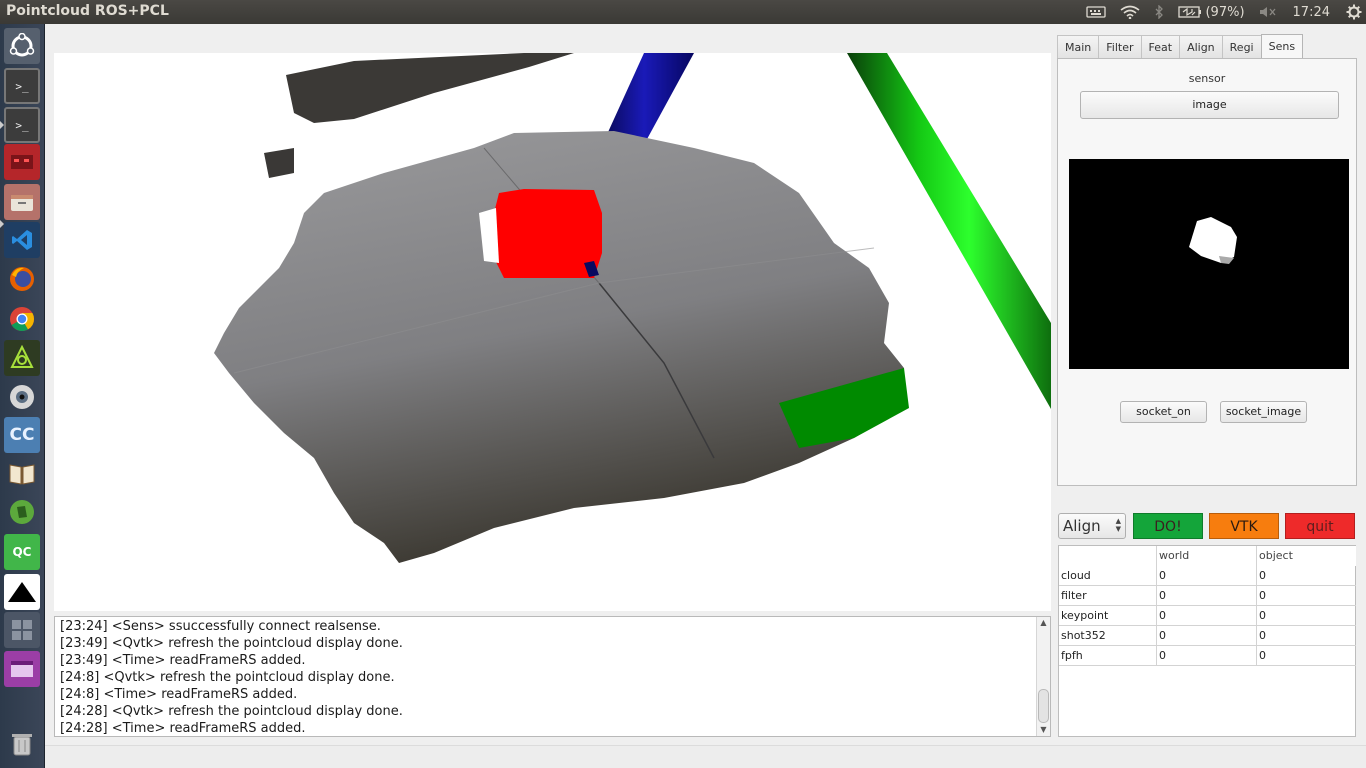  What do you see at coordinates (1108, 656) in the screenshot?
I see `row-label: fpfh` at bounding box center [1108, 656].